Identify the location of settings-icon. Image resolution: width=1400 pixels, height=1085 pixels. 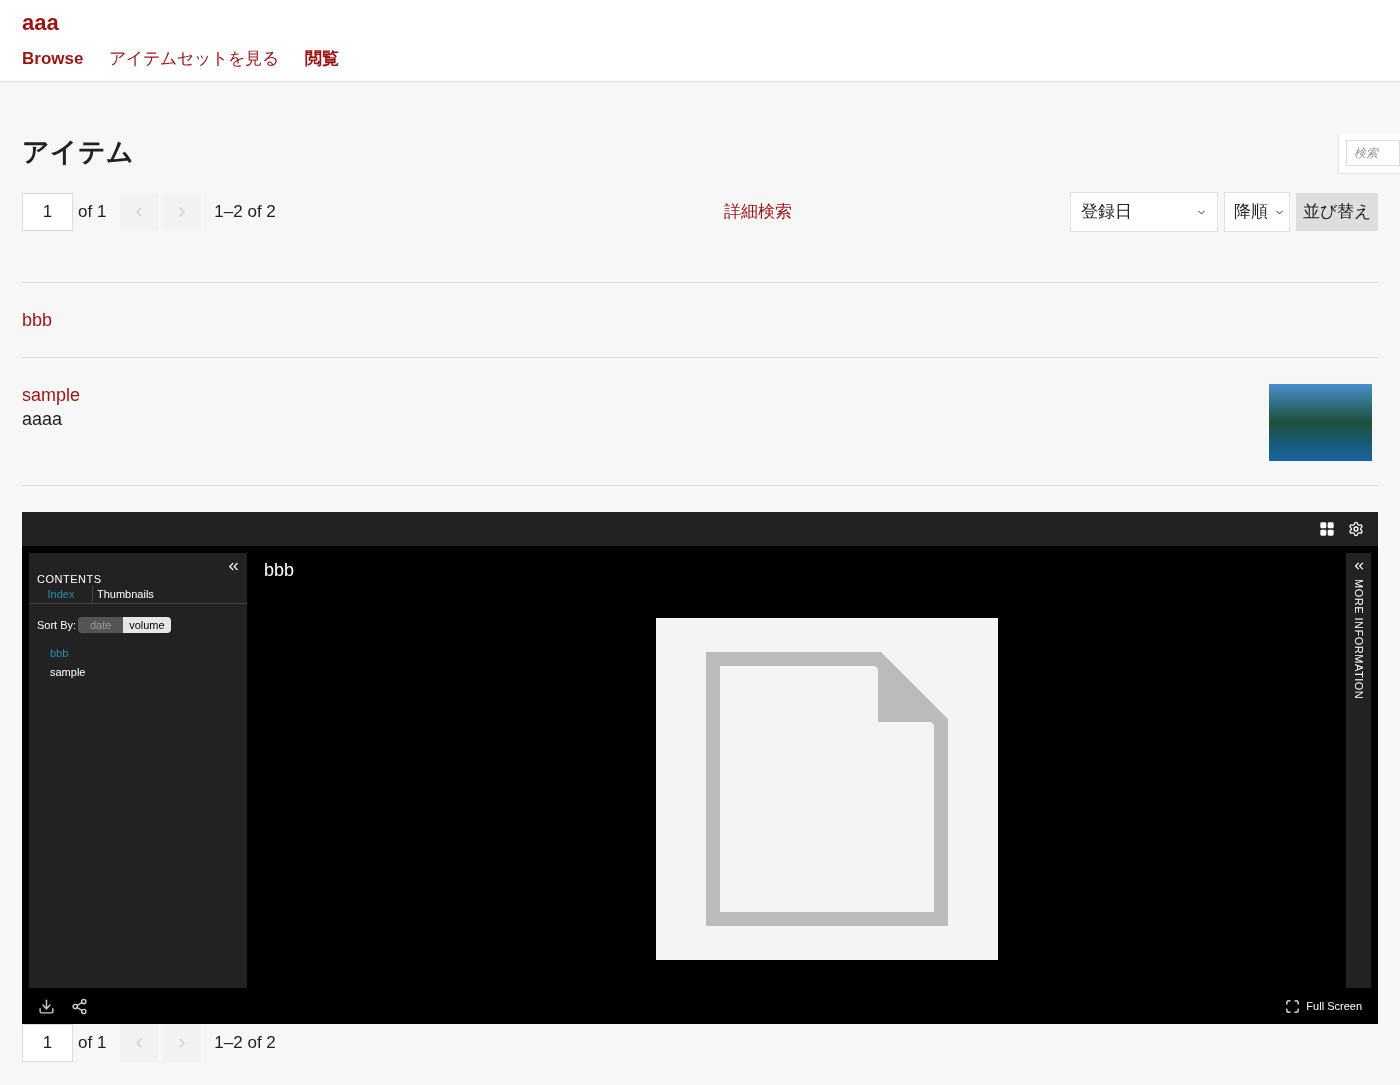
(1356, 529).